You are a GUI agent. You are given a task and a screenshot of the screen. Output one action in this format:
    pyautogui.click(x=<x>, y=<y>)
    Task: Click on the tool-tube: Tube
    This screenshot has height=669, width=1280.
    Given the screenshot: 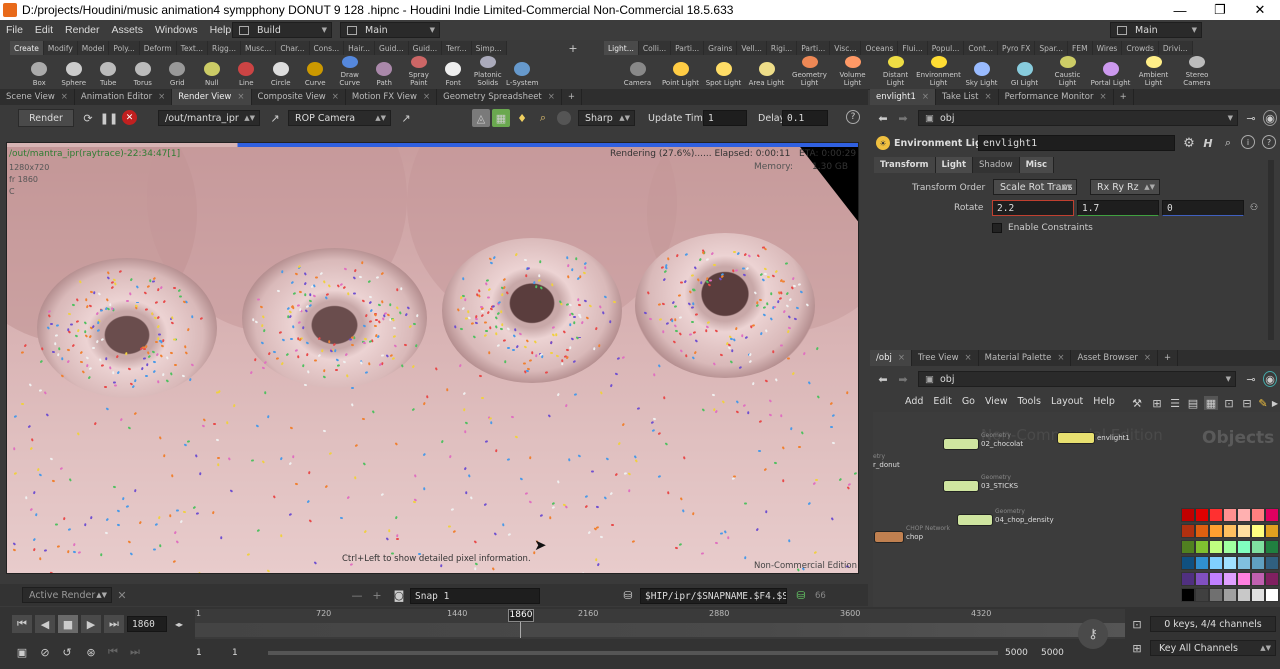 What is the action you would take?
    pyautogui.click(x=108, y=73)
    